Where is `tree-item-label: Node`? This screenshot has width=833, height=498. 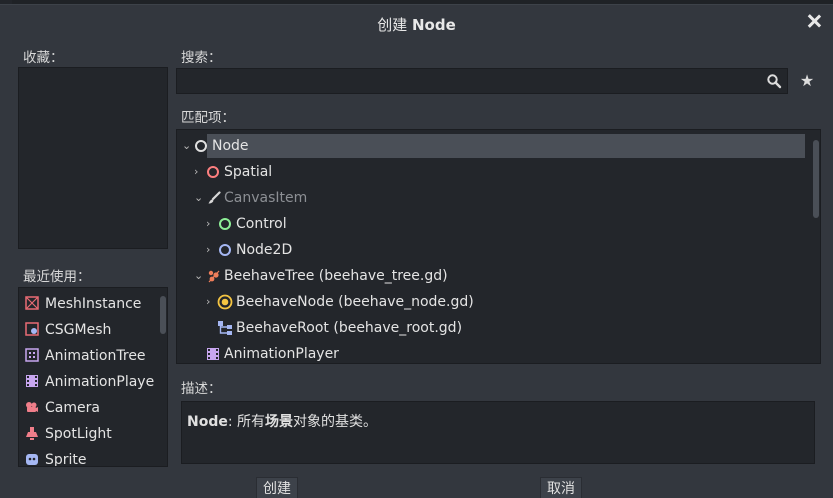 tree-item-label: Node is located at coordinates (230, 146).